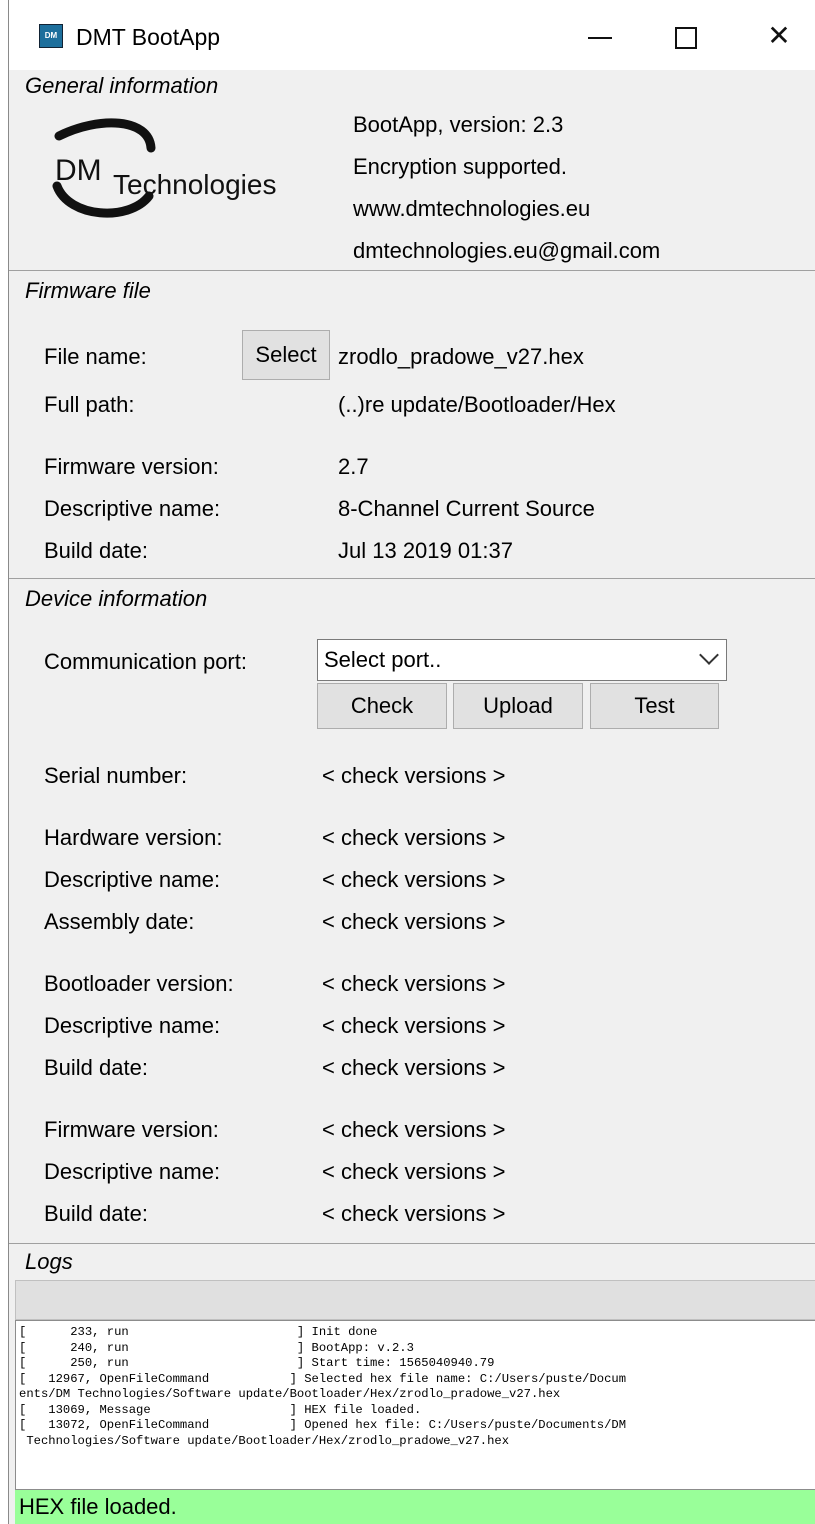 The width and height of the screenshot is (815, 1524). What do you see at coordinates (414, 775) in the screenshot?
I see `serial-number-value: < check versions >` at bounding box center [414, 775].